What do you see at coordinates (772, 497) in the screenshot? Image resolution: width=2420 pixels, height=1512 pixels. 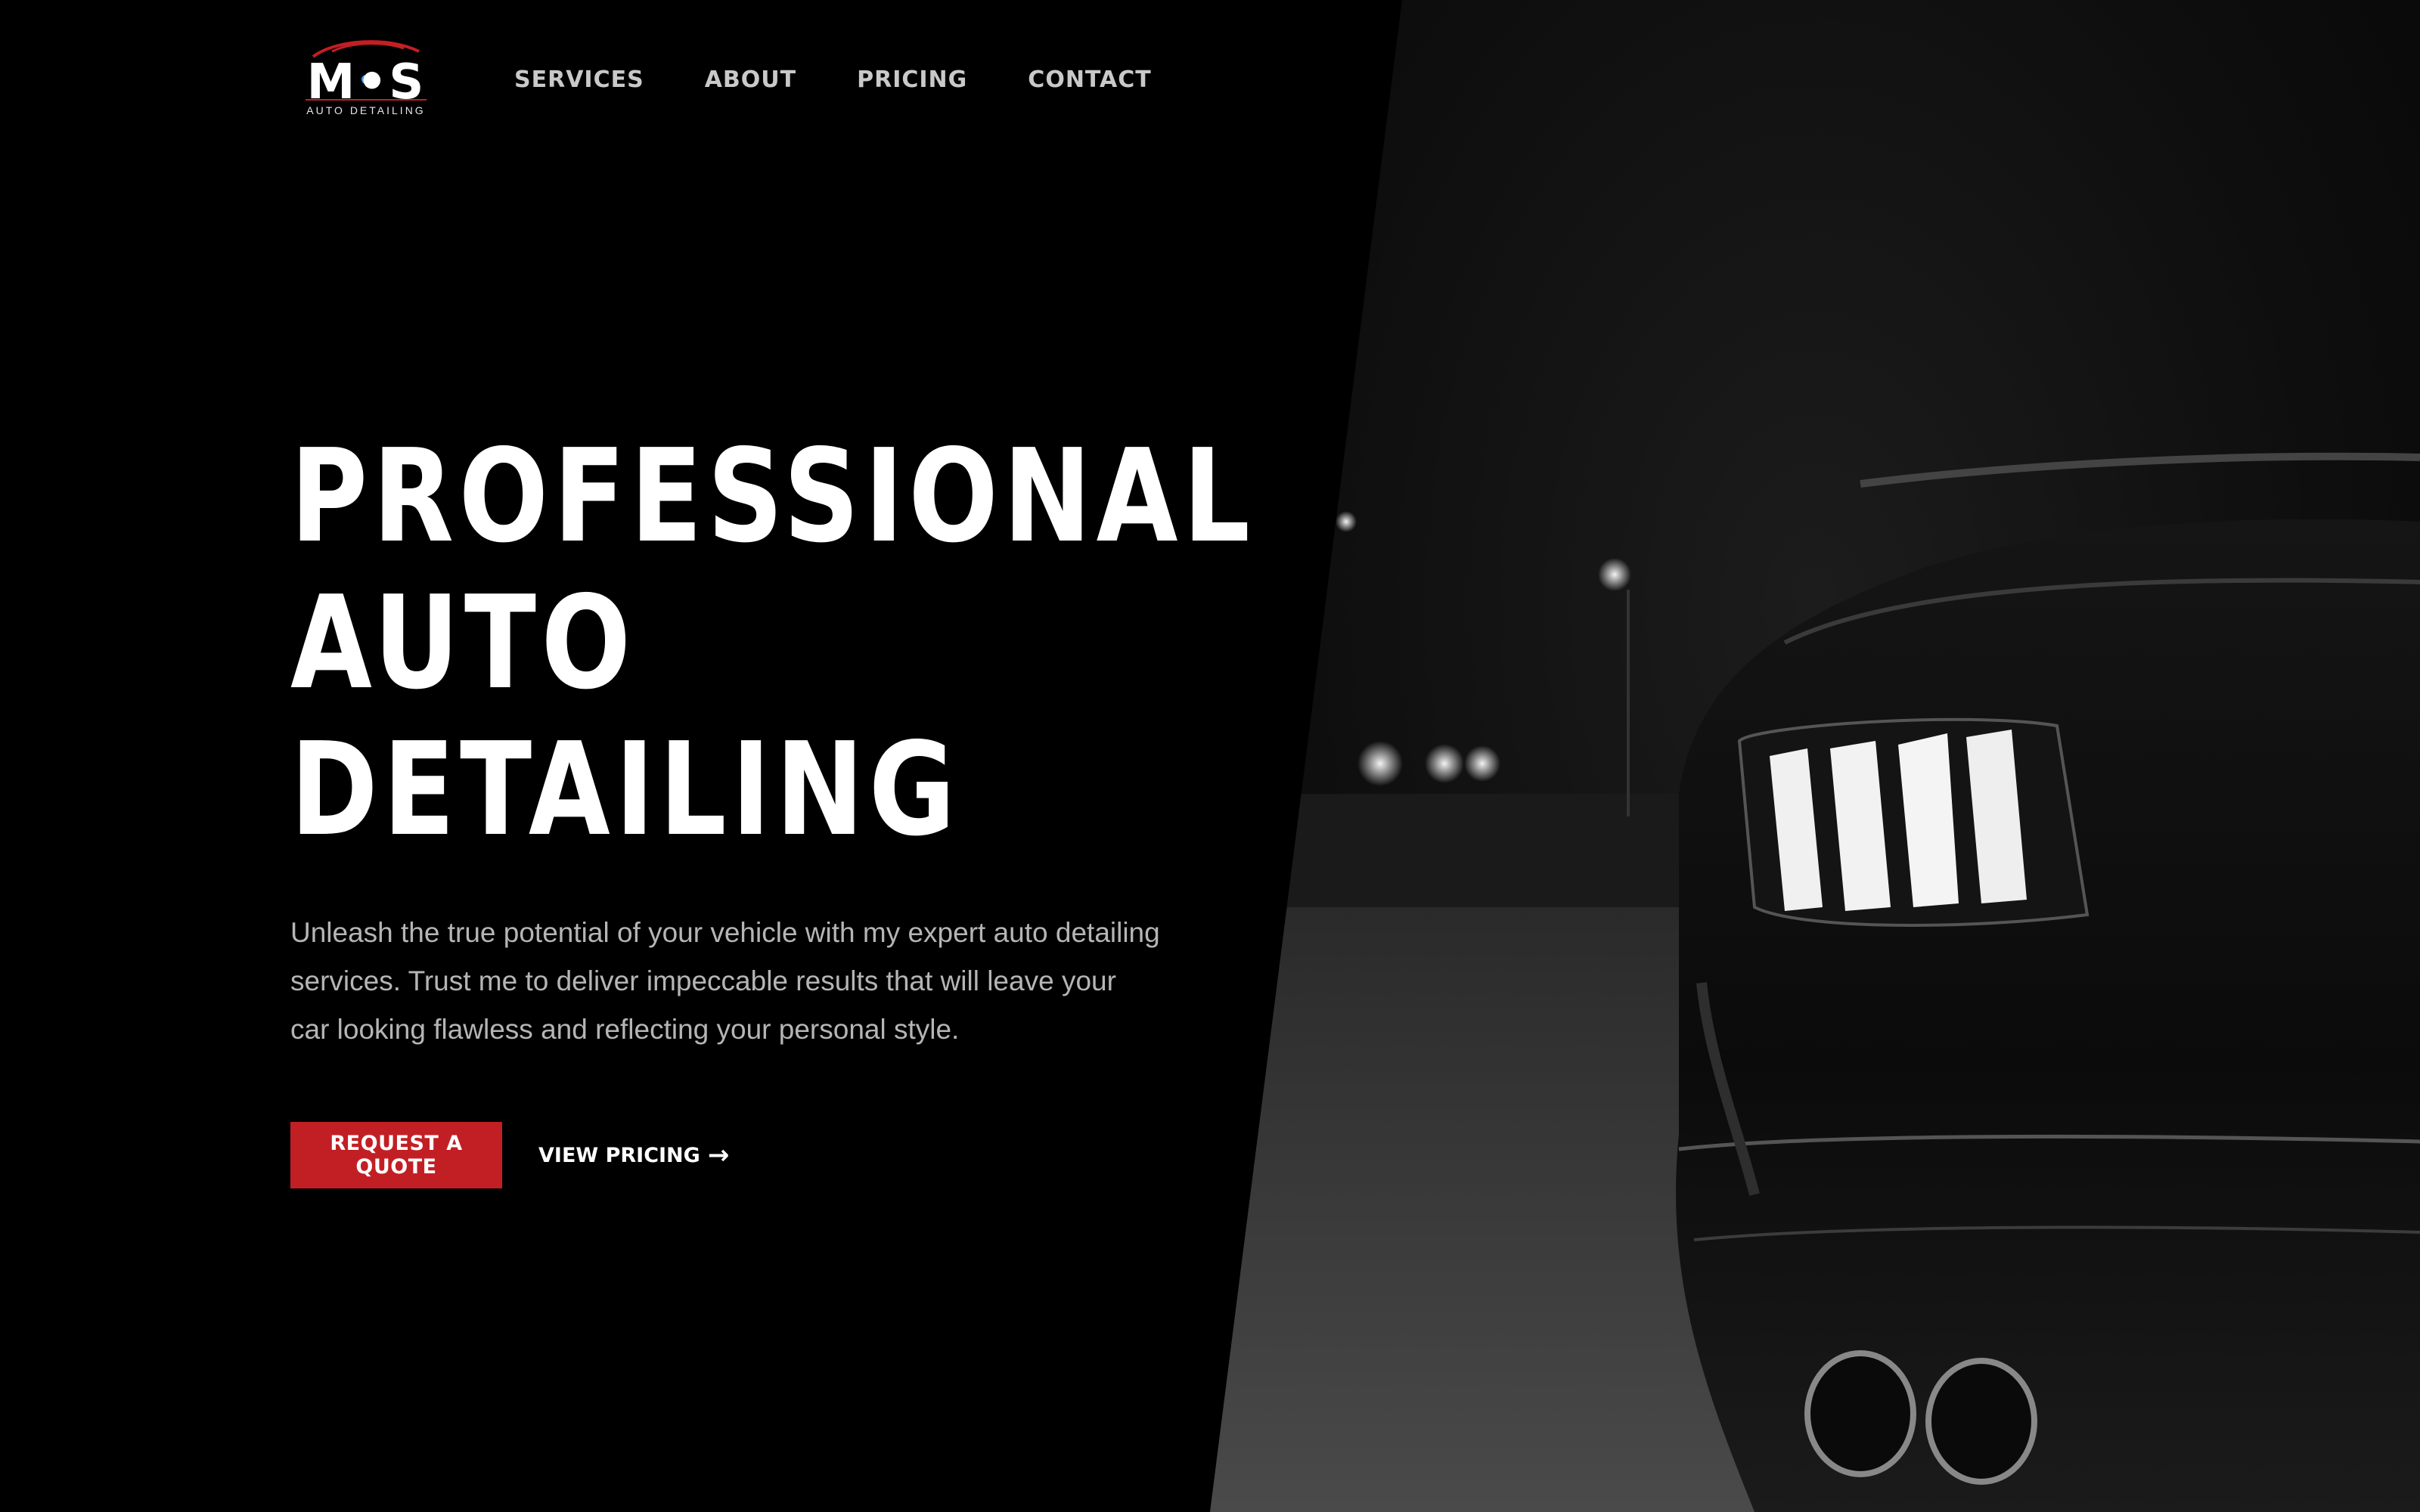 I see `hero-title-line-1: PROFESSIONAL` at bounding box center [772, 497].